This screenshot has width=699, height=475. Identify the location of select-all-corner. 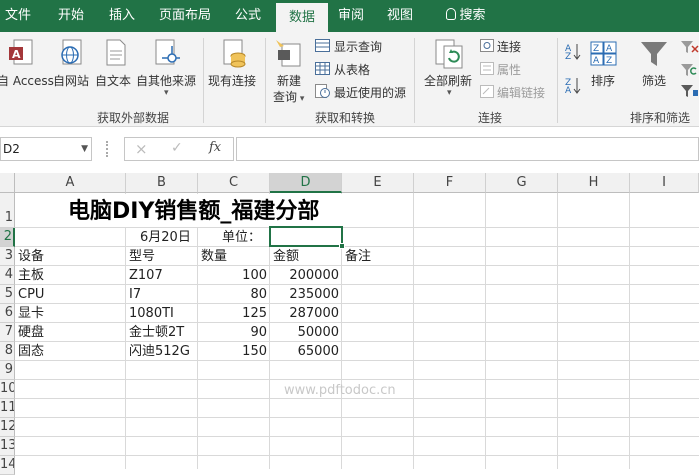
(7, 183).